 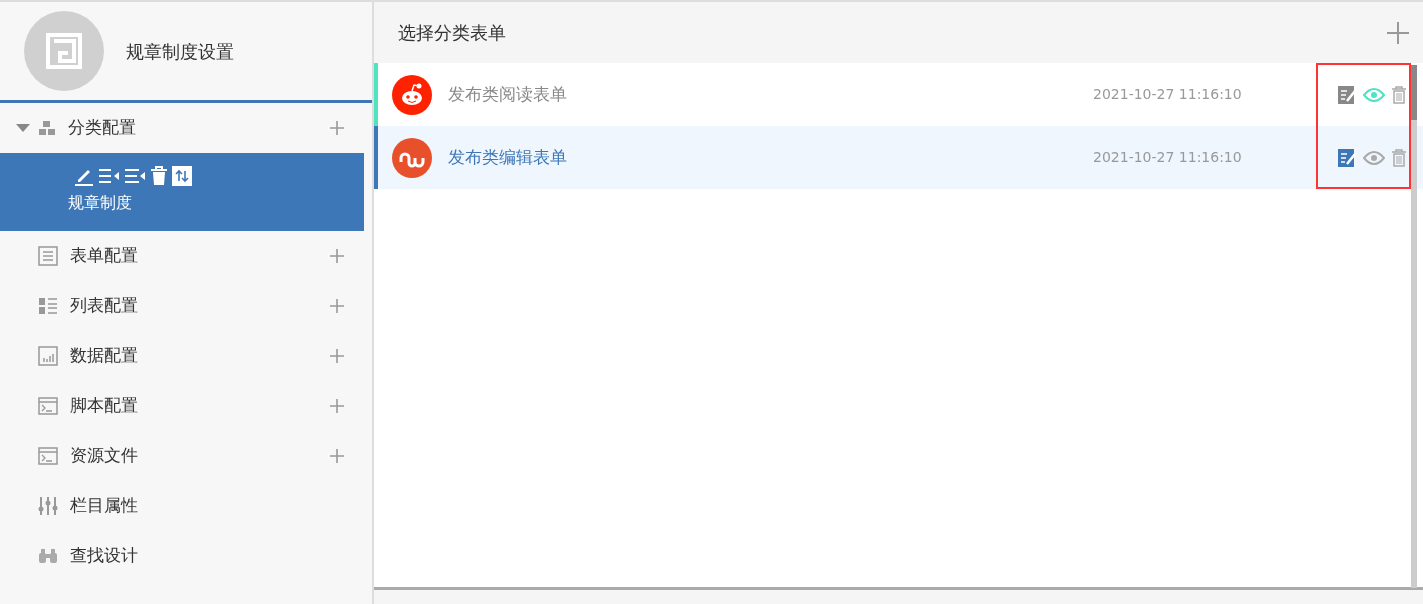 What do you see at coordinates (48, 556) in the screenshot?
I see `binoculars-icon` at bounding box center [48, 556].